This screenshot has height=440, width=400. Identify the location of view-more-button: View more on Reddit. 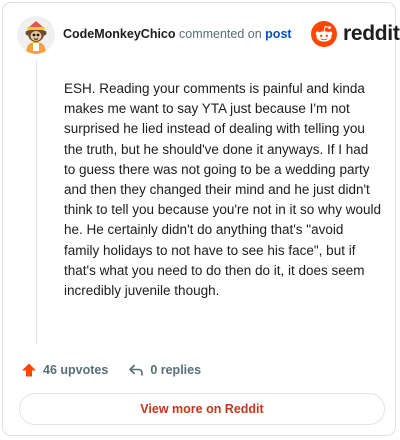
(202, 409).